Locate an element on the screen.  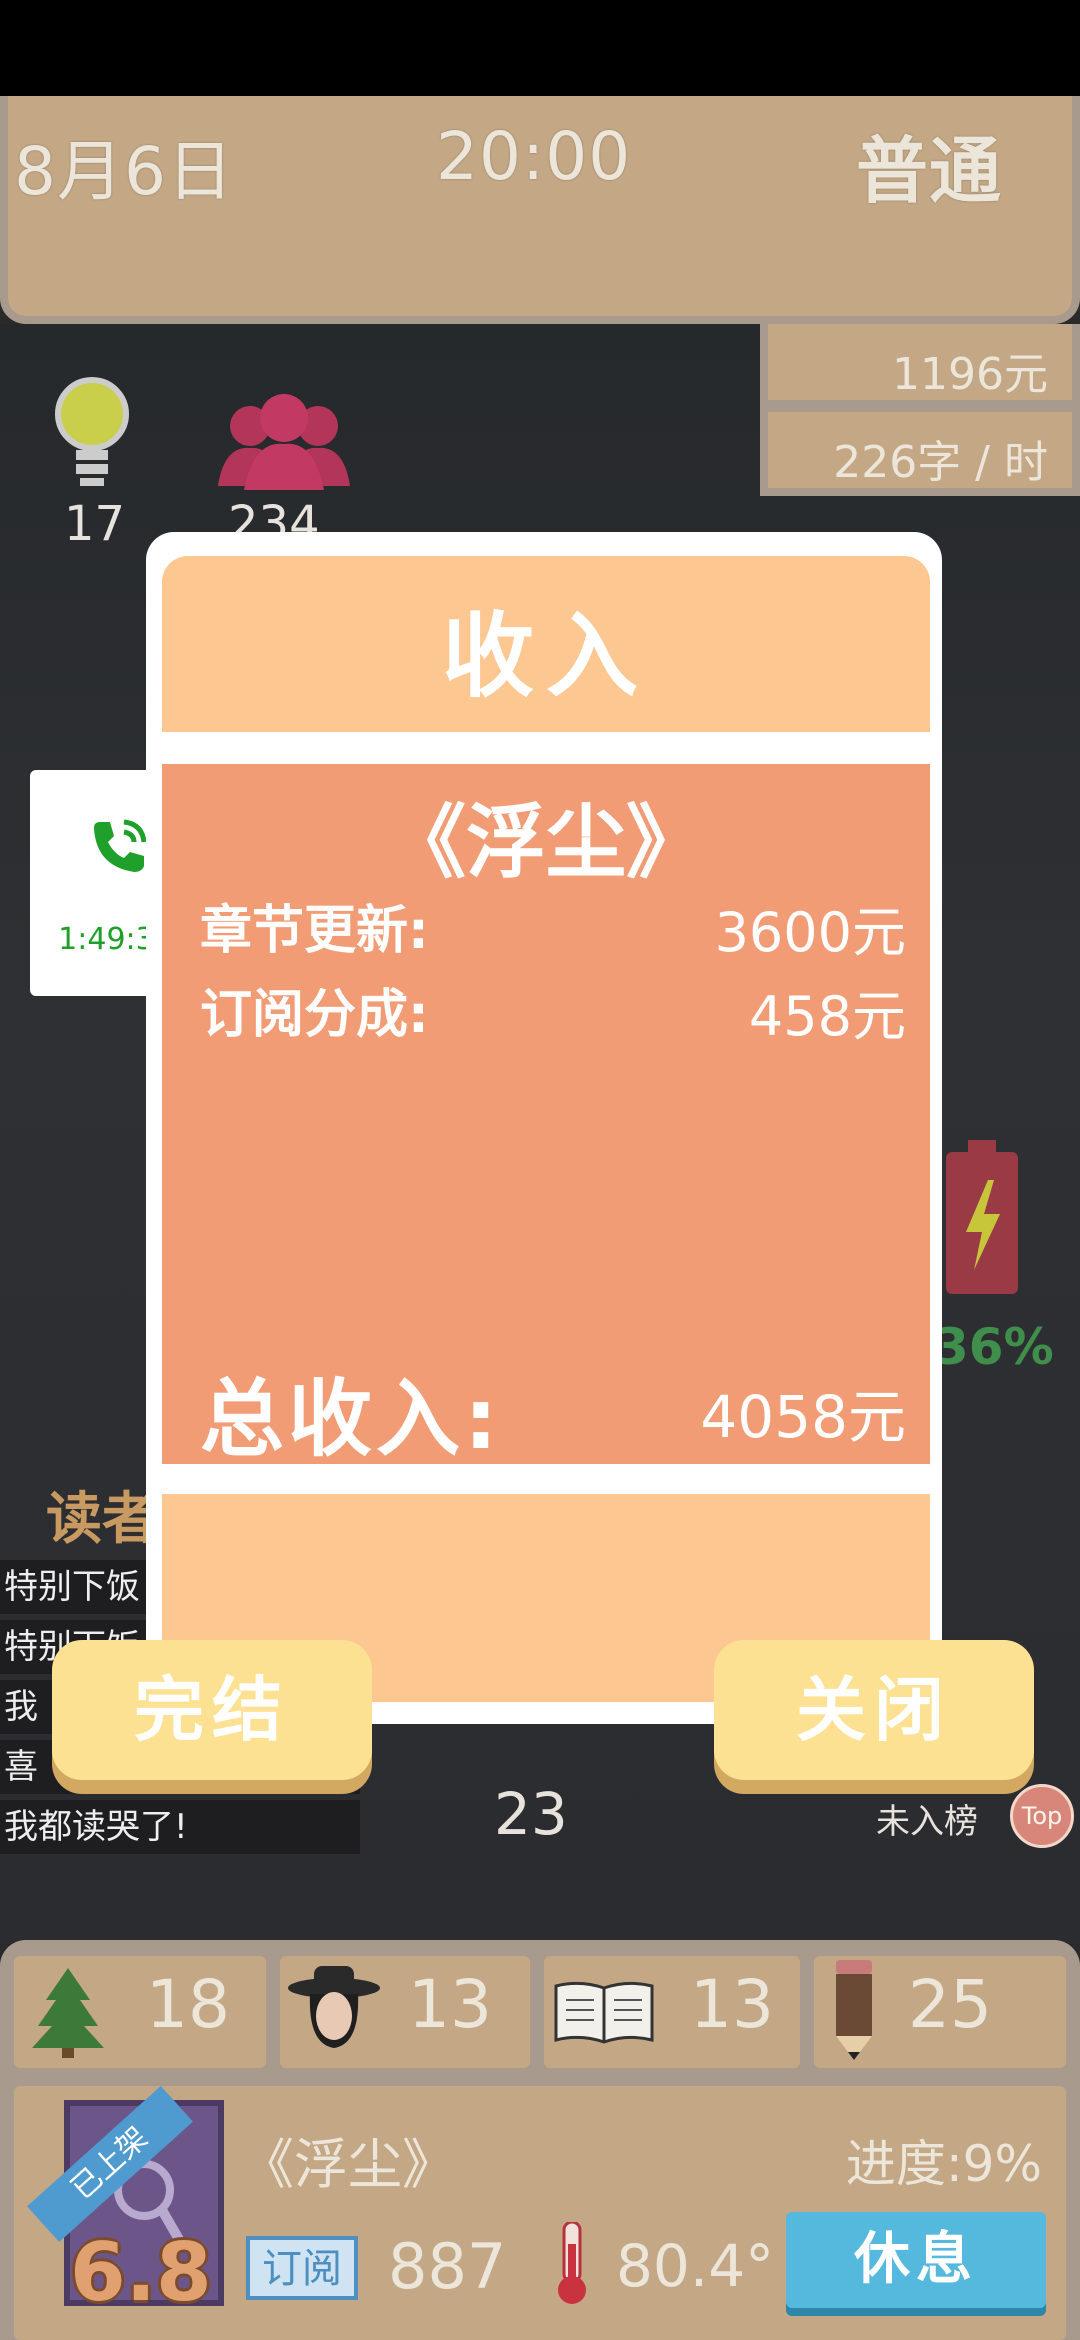
modal-book-name: 《浮尘》 is located at coordinates (546, 842).